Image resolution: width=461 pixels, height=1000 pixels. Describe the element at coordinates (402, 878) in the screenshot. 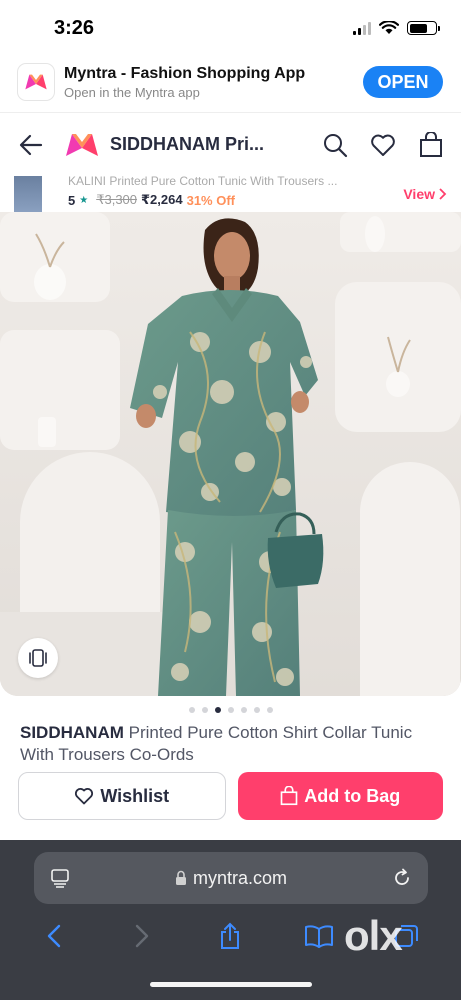

I see `reload-icon` at that location.